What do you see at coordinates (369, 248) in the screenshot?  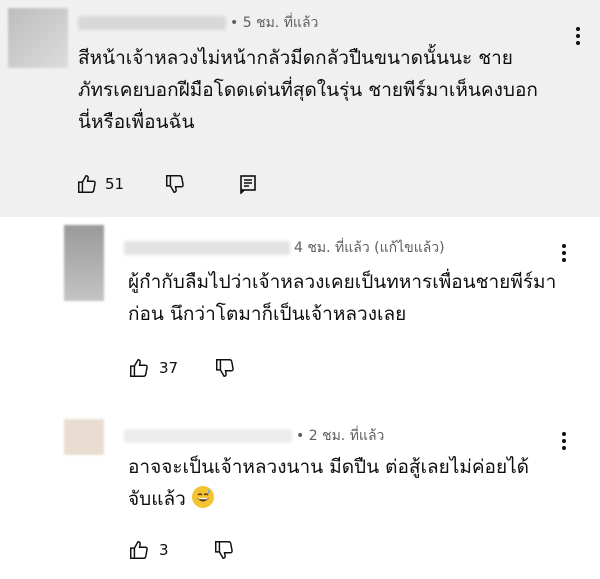 I see `timestamp: 4 ชม. ที่แล้ว (แก้ไขแล้ว)` at bounding box center [369, 248].